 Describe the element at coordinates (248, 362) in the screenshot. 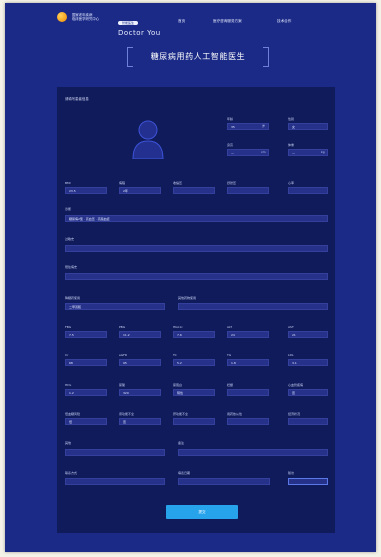

I see `field-input: 1.8` at that location.